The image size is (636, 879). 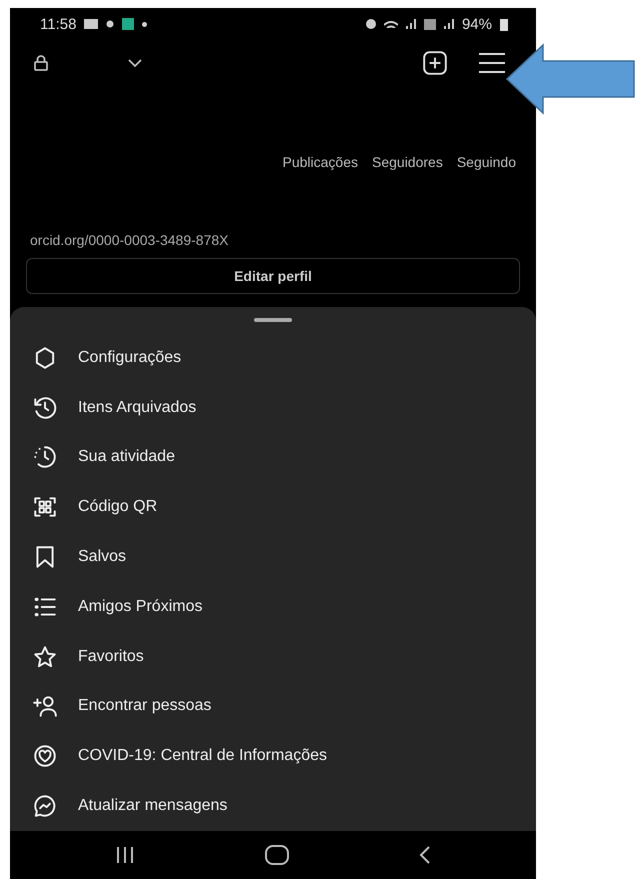 What do you see at coordinates (273, 320) in the screenshot?
I see `drag-handle` at bounding box center [273, 320].